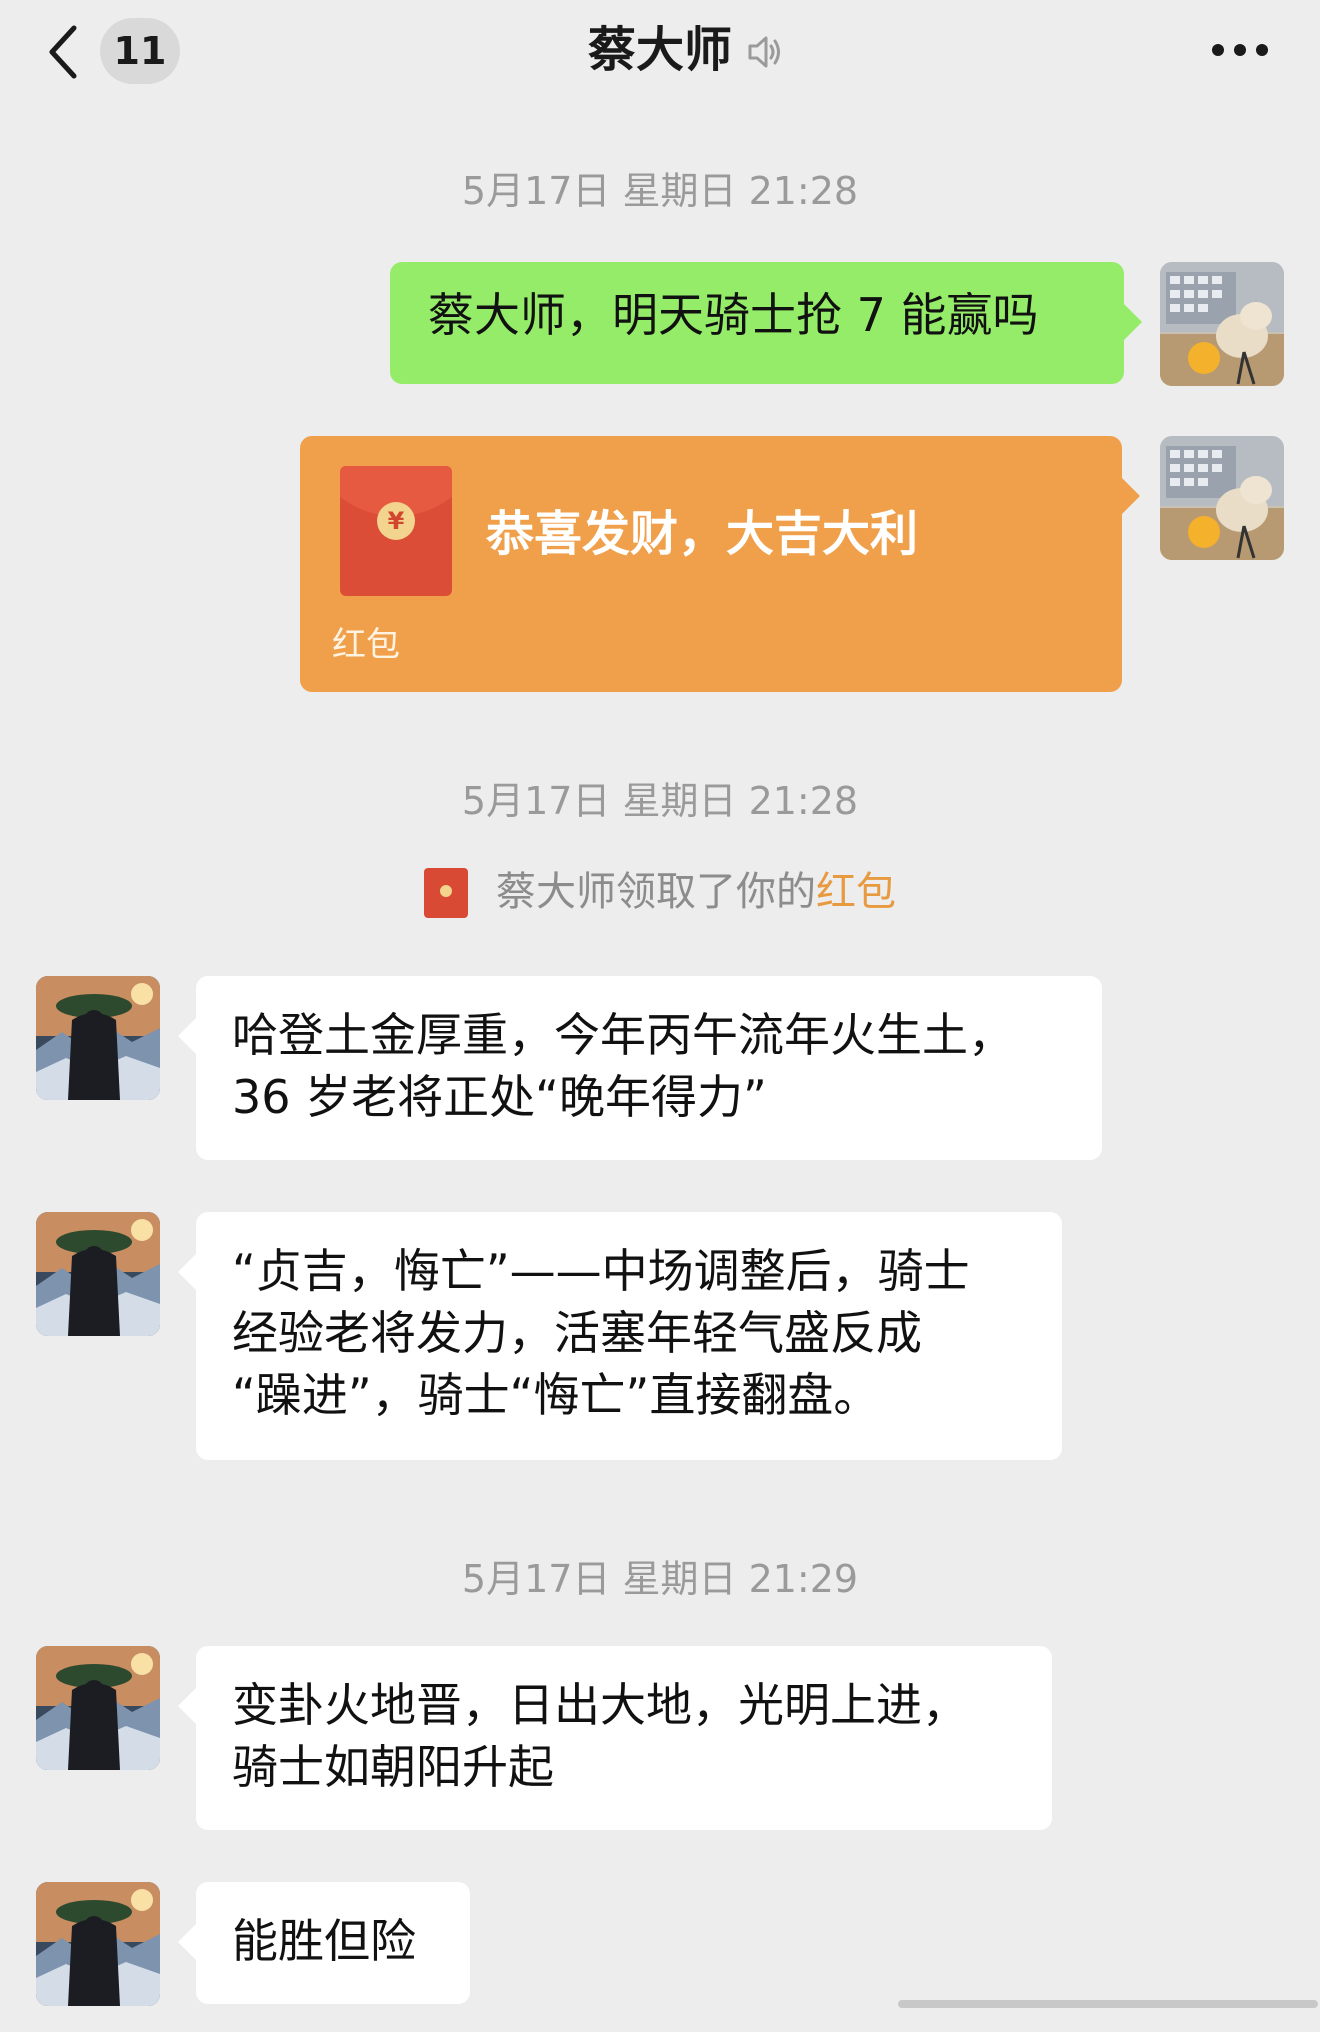 The width and height of the screenshot is (1320, 2032). I want to click on message-line: 变卦火地晋，日出大地，光明上进，, so click(600, 1705).